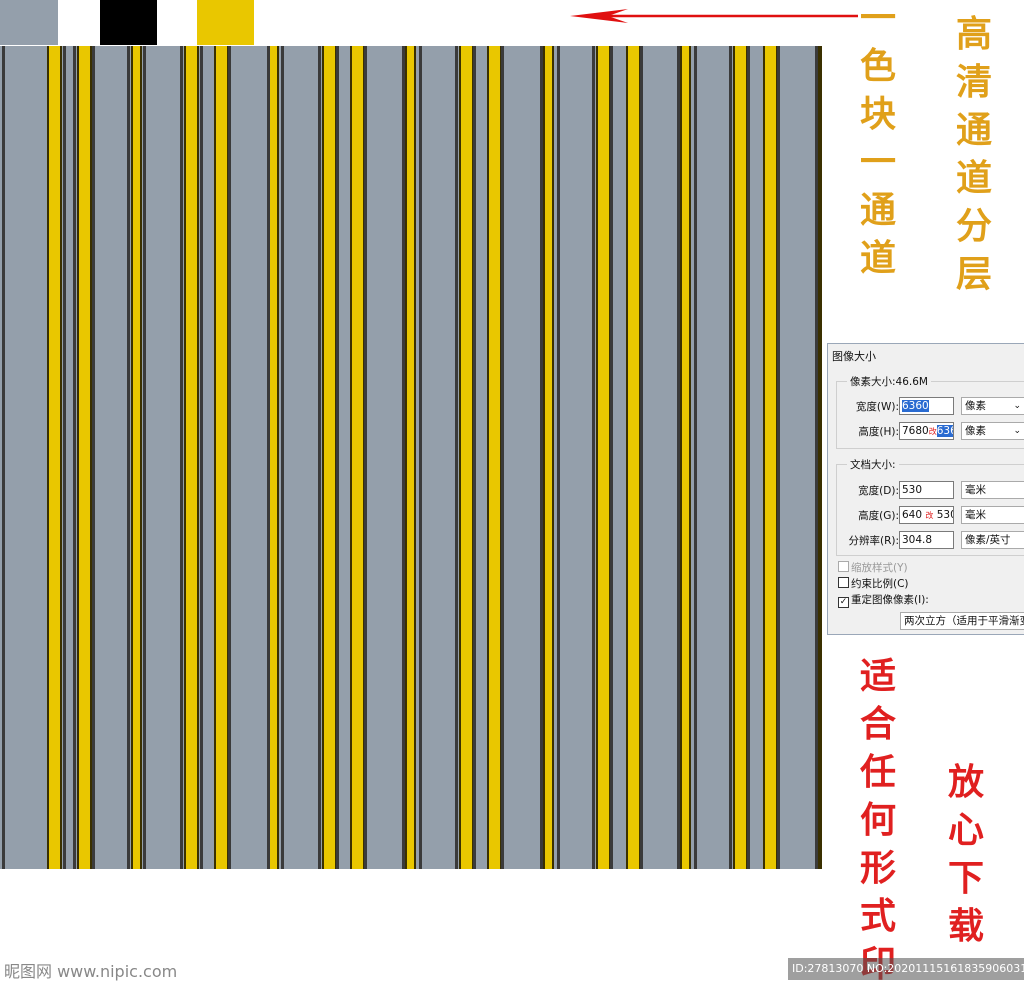 The width and height of the screenshot is (1024, 989). I want to click on caption-char: 层, so click(973, 274).